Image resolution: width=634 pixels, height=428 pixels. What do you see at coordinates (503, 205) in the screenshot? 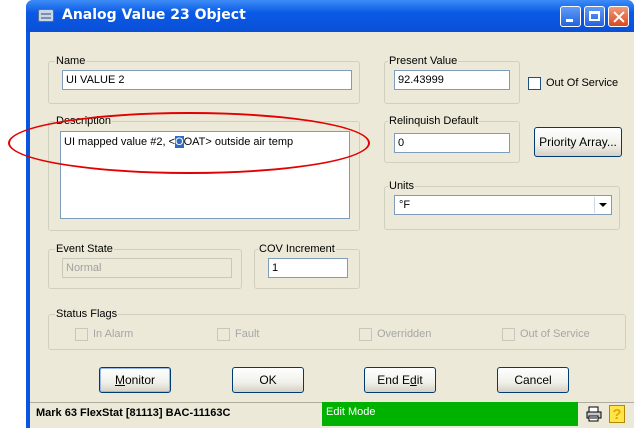
I see `units-dropdown: °F` at bounding box center [503, 205].